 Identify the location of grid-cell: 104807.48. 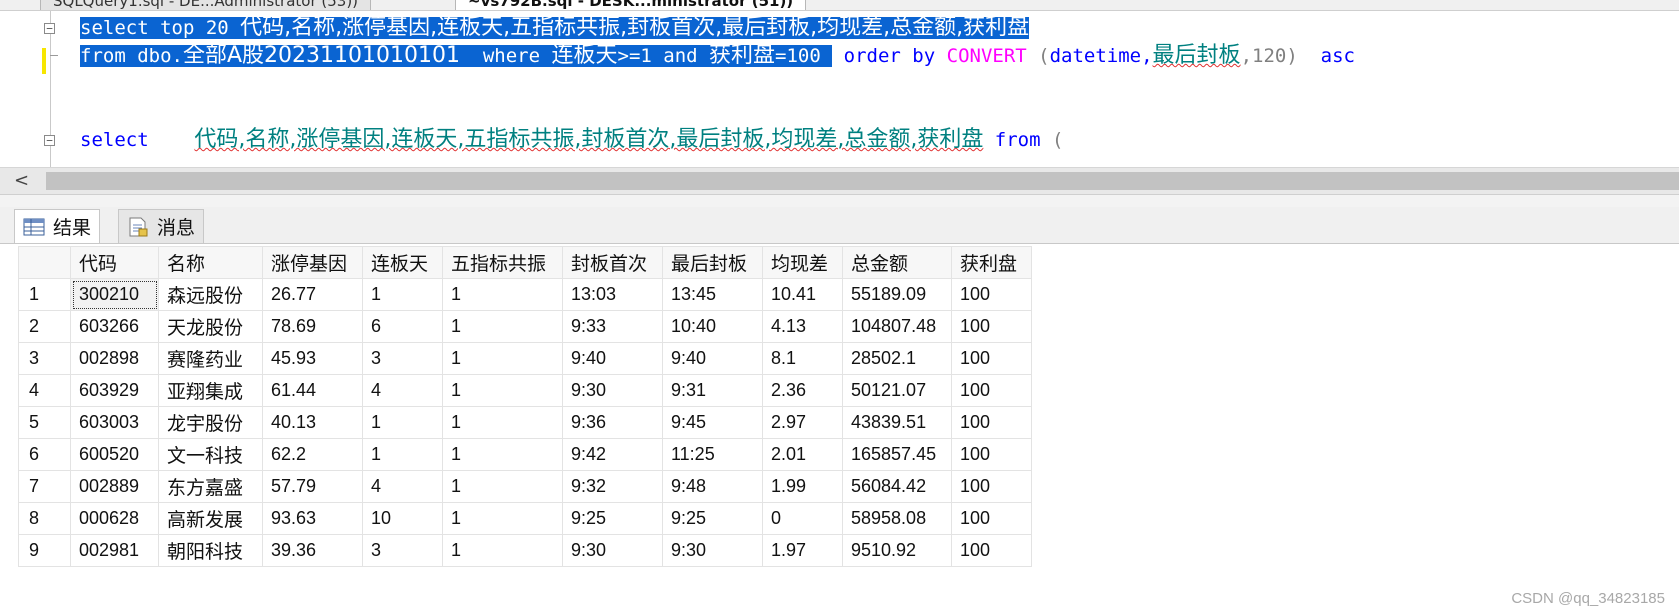
(897, 326).